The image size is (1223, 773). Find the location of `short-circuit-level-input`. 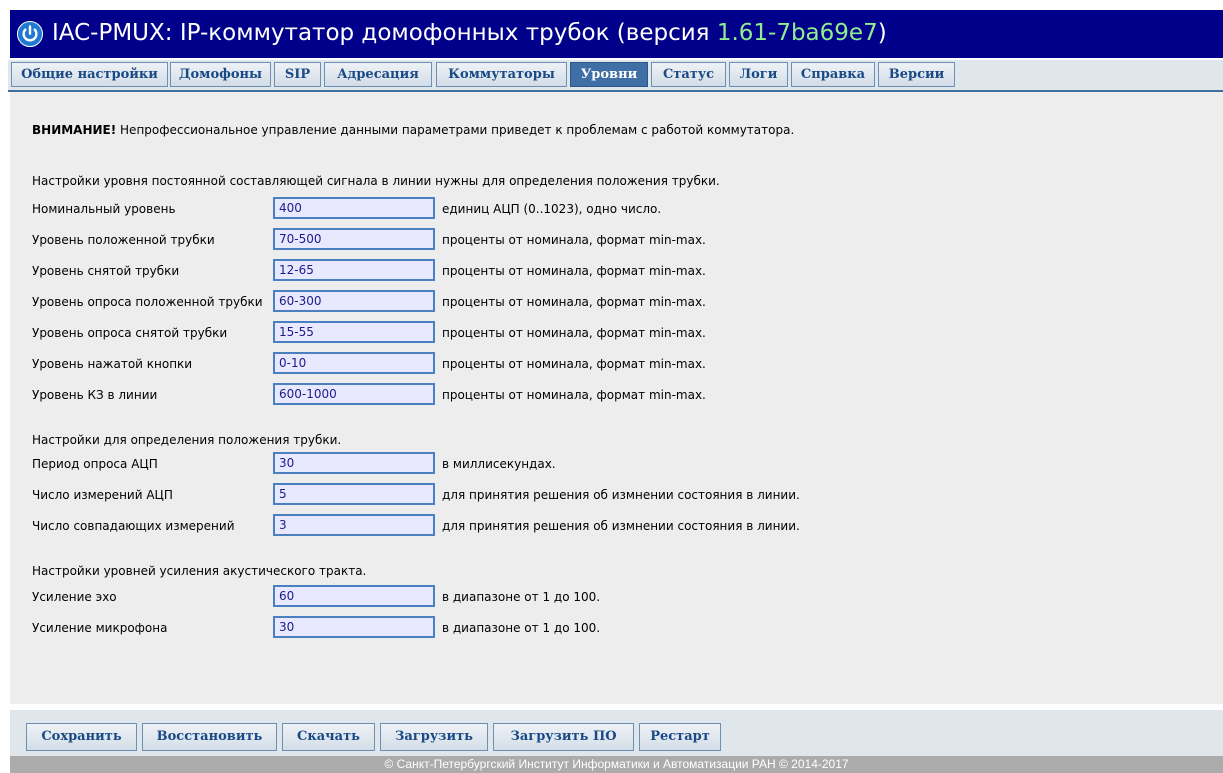

short-circuit-level-input is located at coordinates (354, 394).